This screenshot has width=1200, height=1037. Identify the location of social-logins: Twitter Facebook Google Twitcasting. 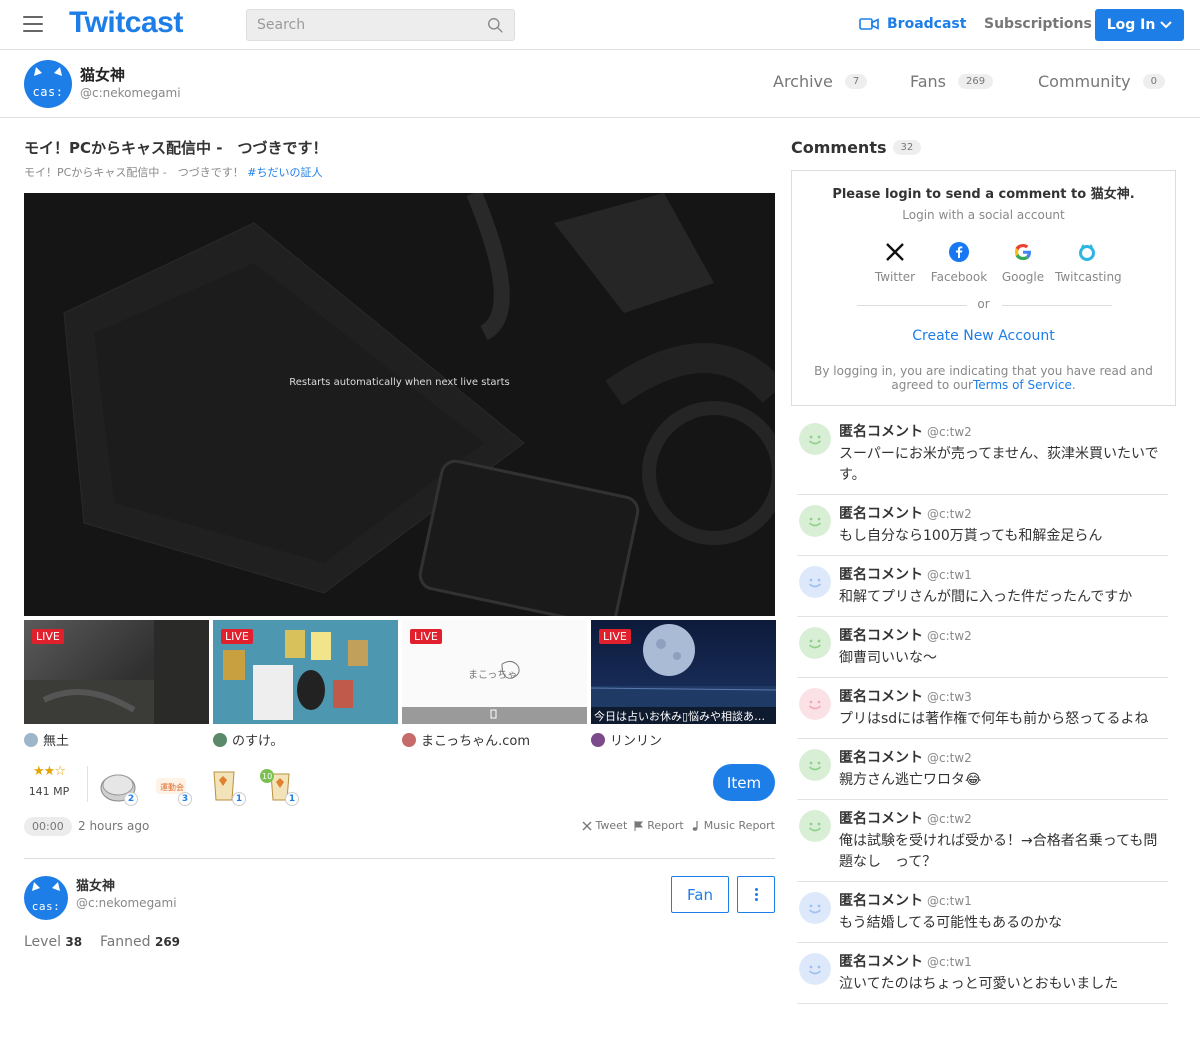
(992, 262).